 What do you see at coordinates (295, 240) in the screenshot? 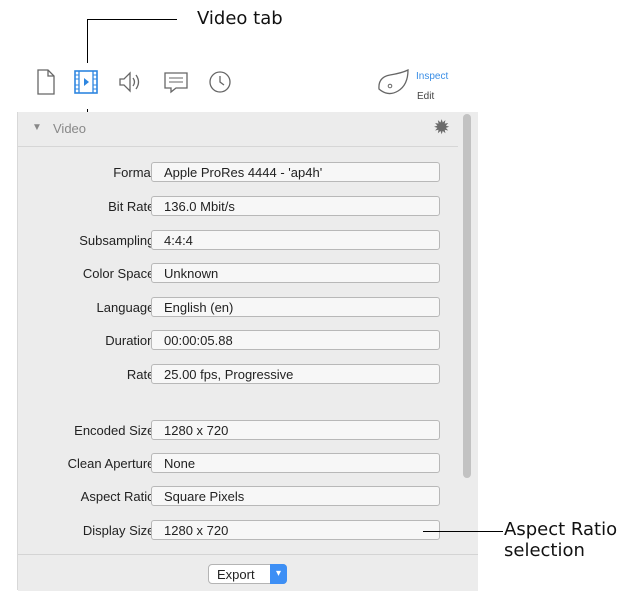
I see `field-value: 4:4:4` at bounding box center [295, 240].